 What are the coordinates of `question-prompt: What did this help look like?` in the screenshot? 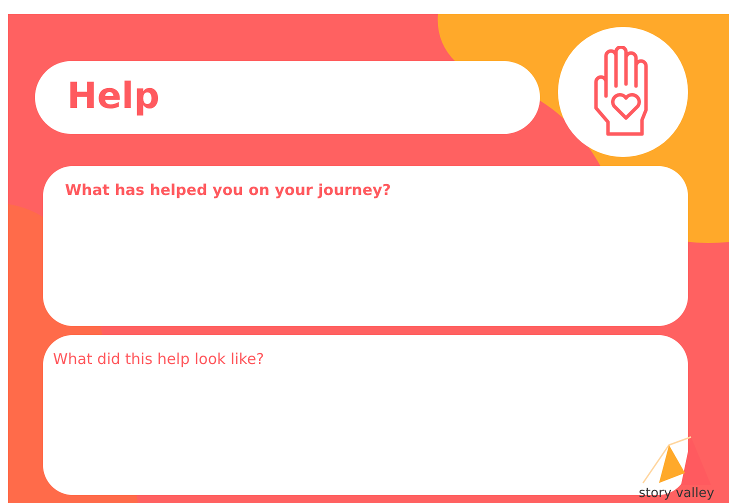 It's located at (158, 359).